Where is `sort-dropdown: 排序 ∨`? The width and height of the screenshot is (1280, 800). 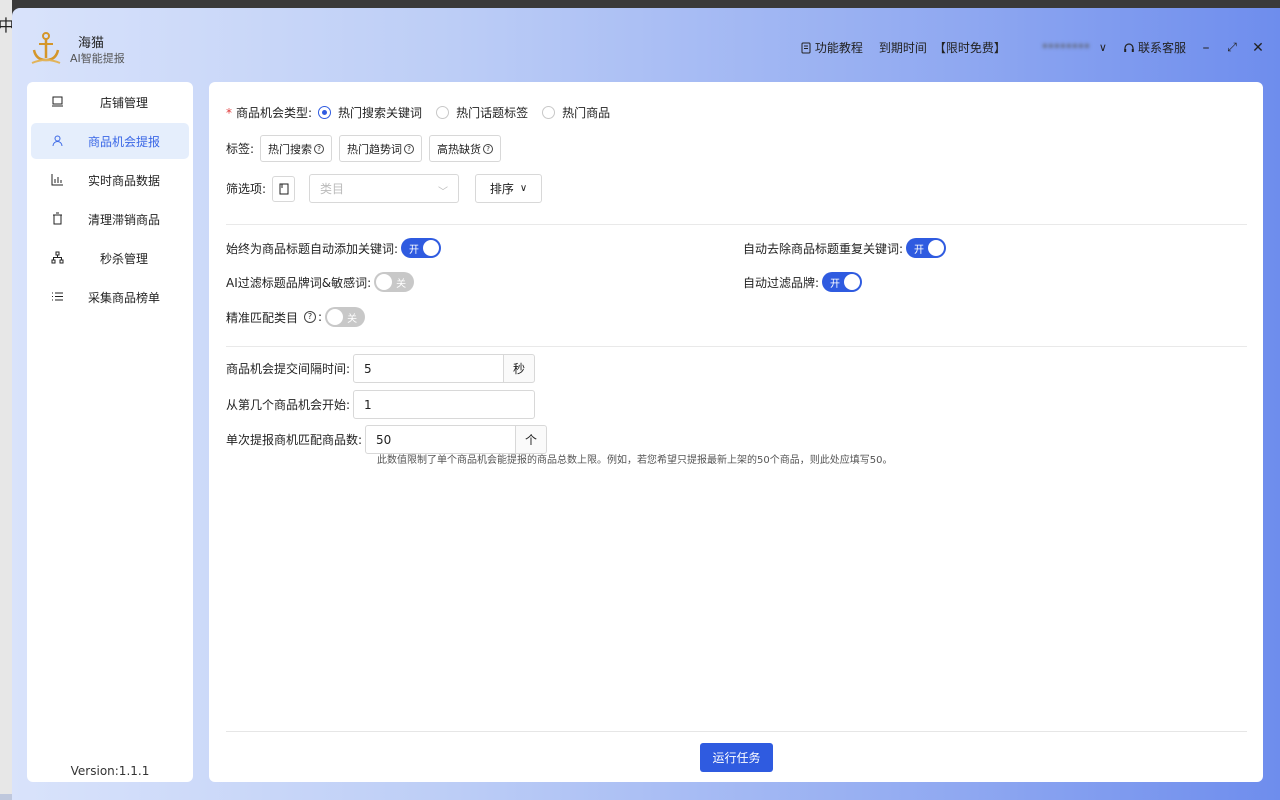 sort-dropdown: 排序 ∨ is located at coordinates (509, 188).